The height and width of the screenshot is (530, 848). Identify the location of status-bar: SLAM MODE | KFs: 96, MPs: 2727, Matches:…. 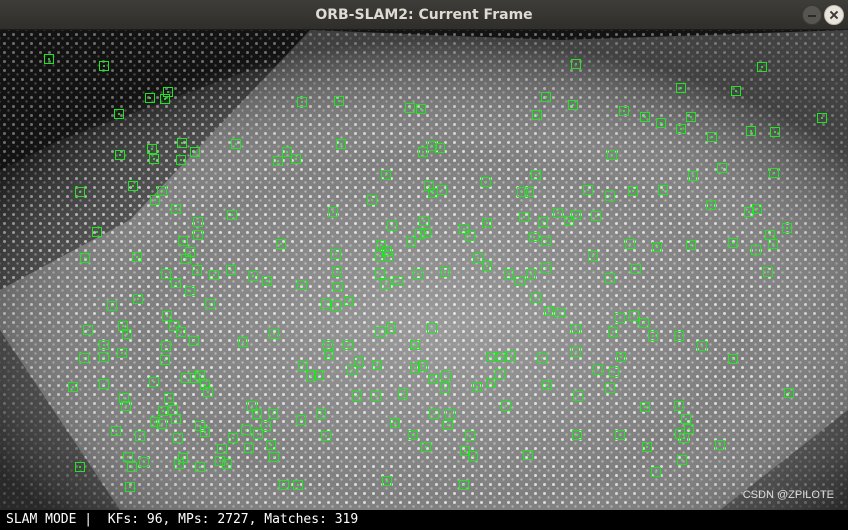
(424, 520).